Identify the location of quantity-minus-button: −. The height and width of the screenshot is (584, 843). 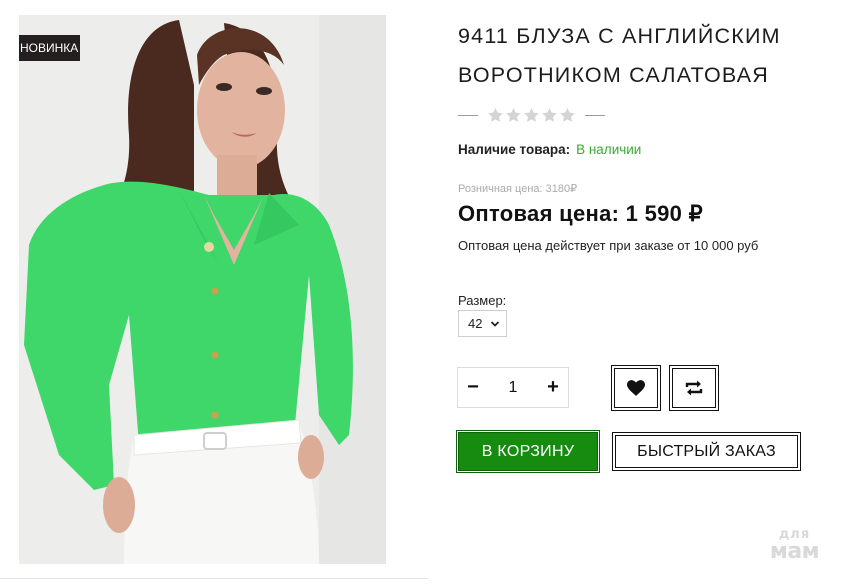
(473, 387).